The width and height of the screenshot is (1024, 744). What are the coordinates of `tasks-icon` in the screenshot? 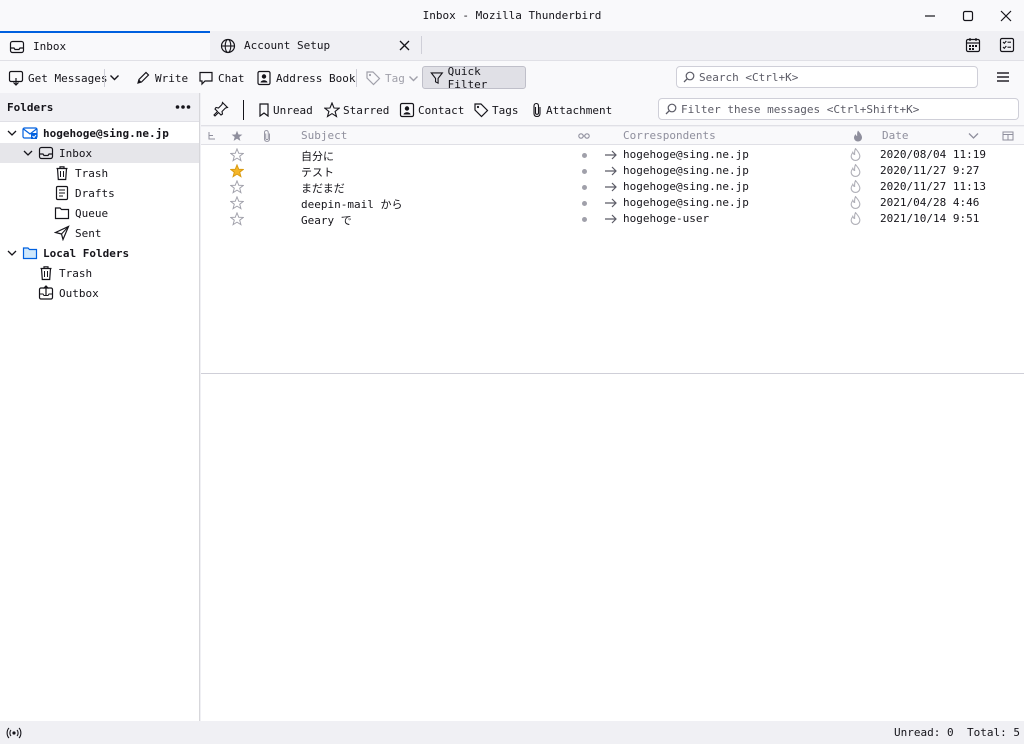 It's located at (1007, 45).